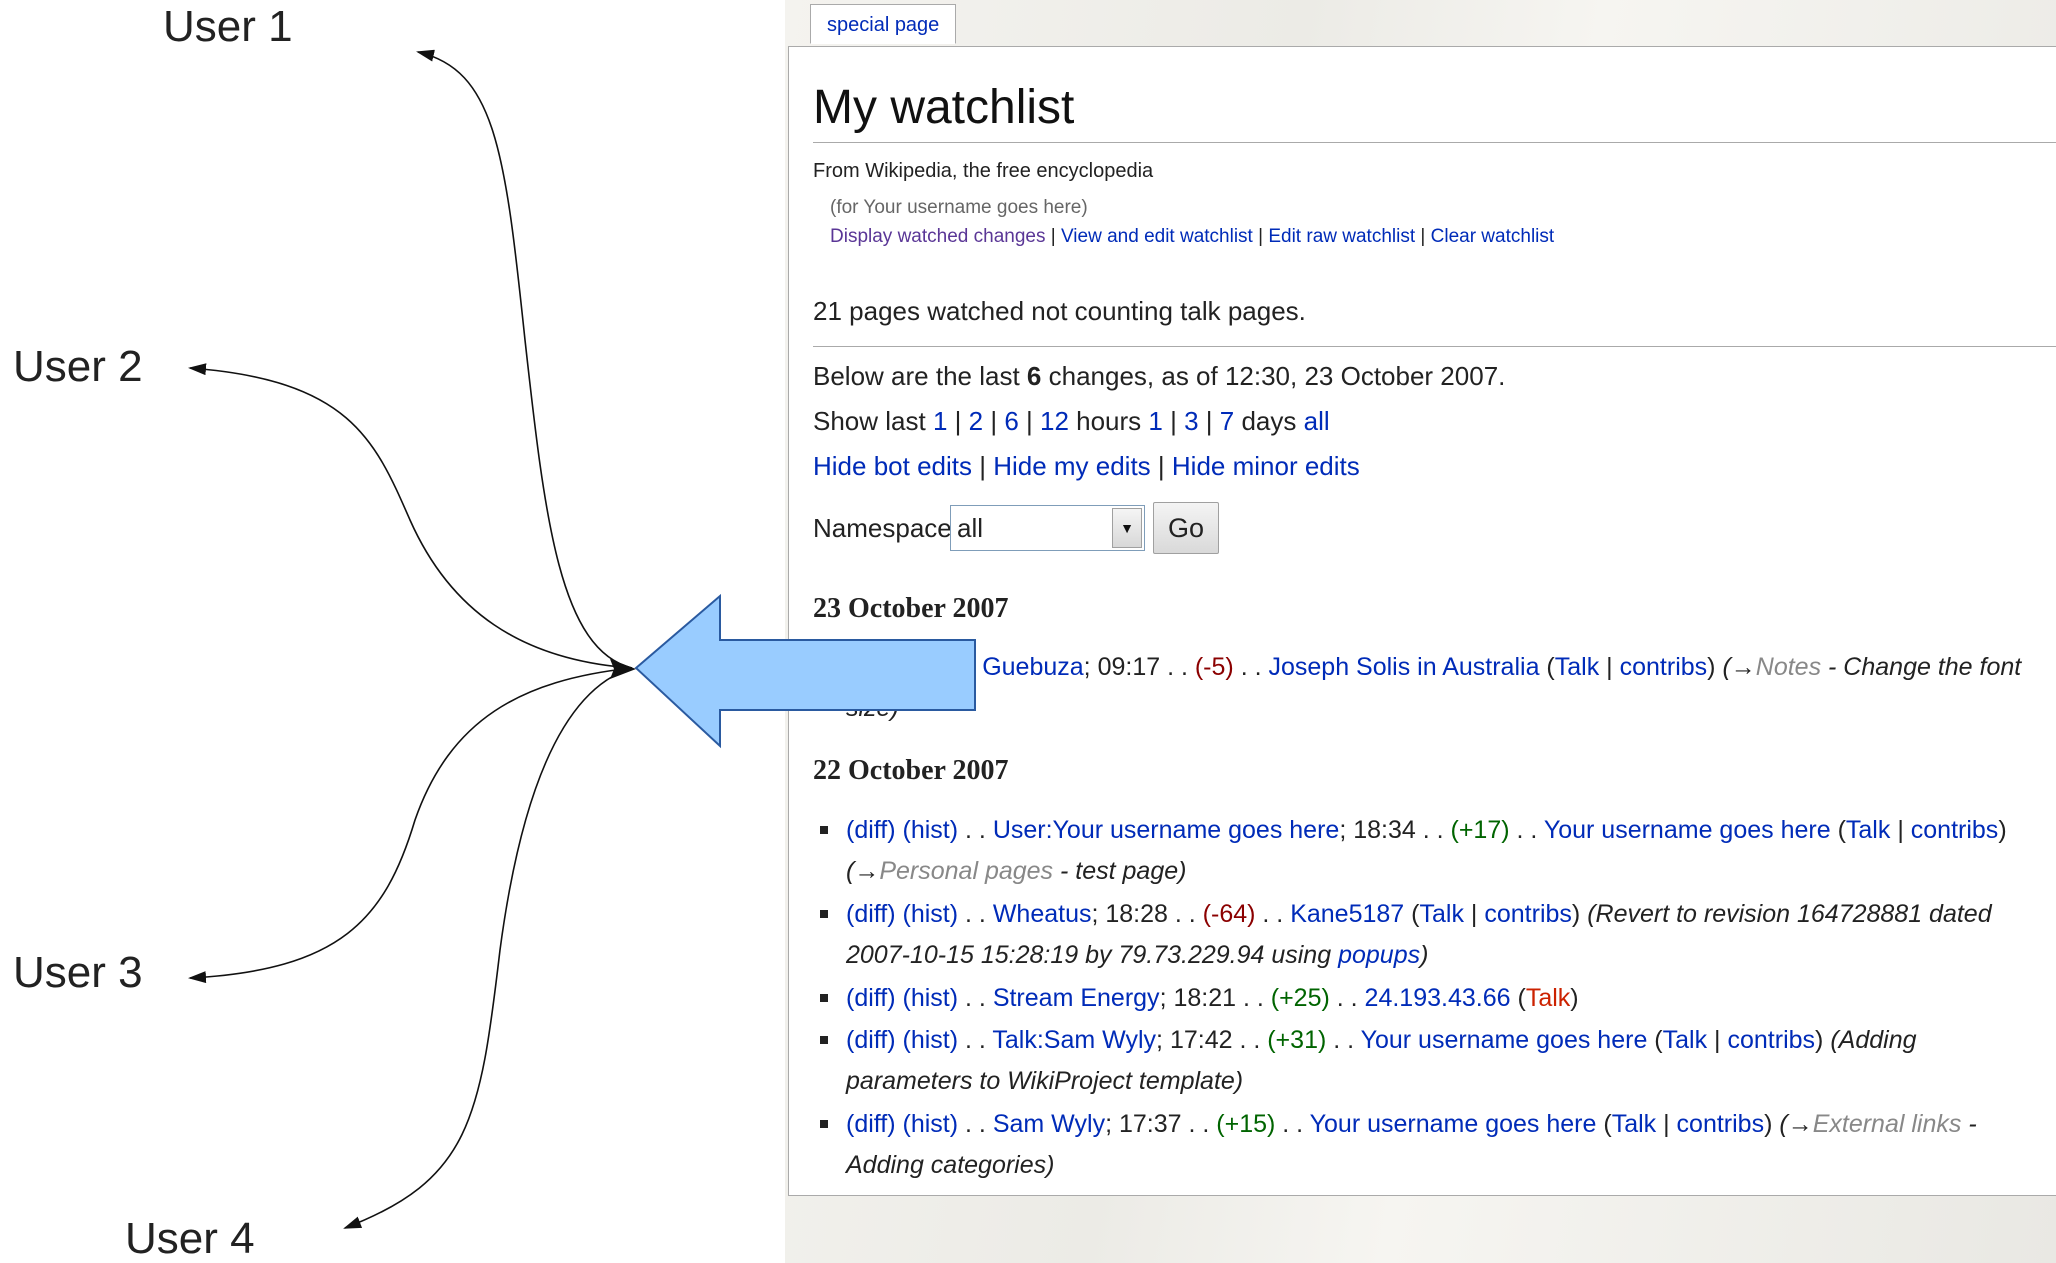  I want to click on big-blue-arrow, so click(805, 671).